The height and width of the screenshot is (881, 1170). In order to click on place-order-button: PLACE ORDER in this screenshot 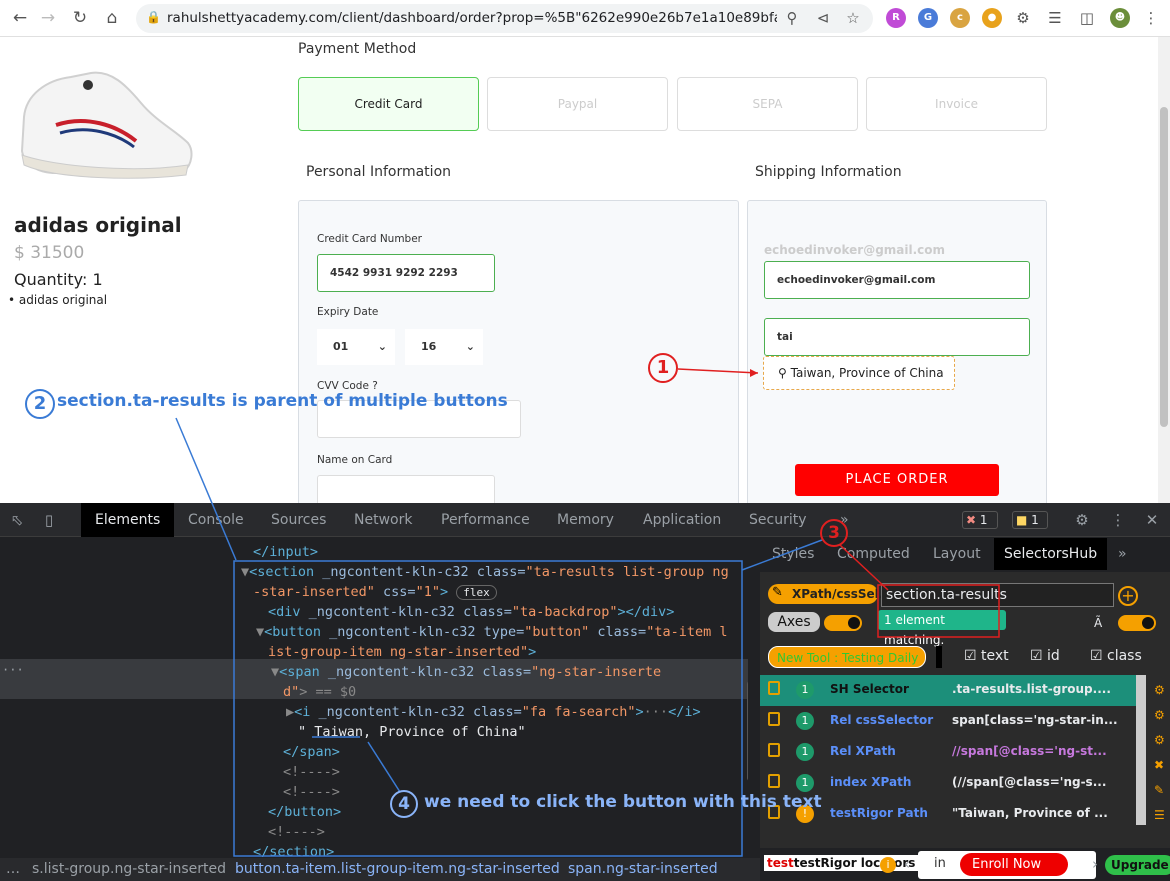, I will do `click(897, 480)`.